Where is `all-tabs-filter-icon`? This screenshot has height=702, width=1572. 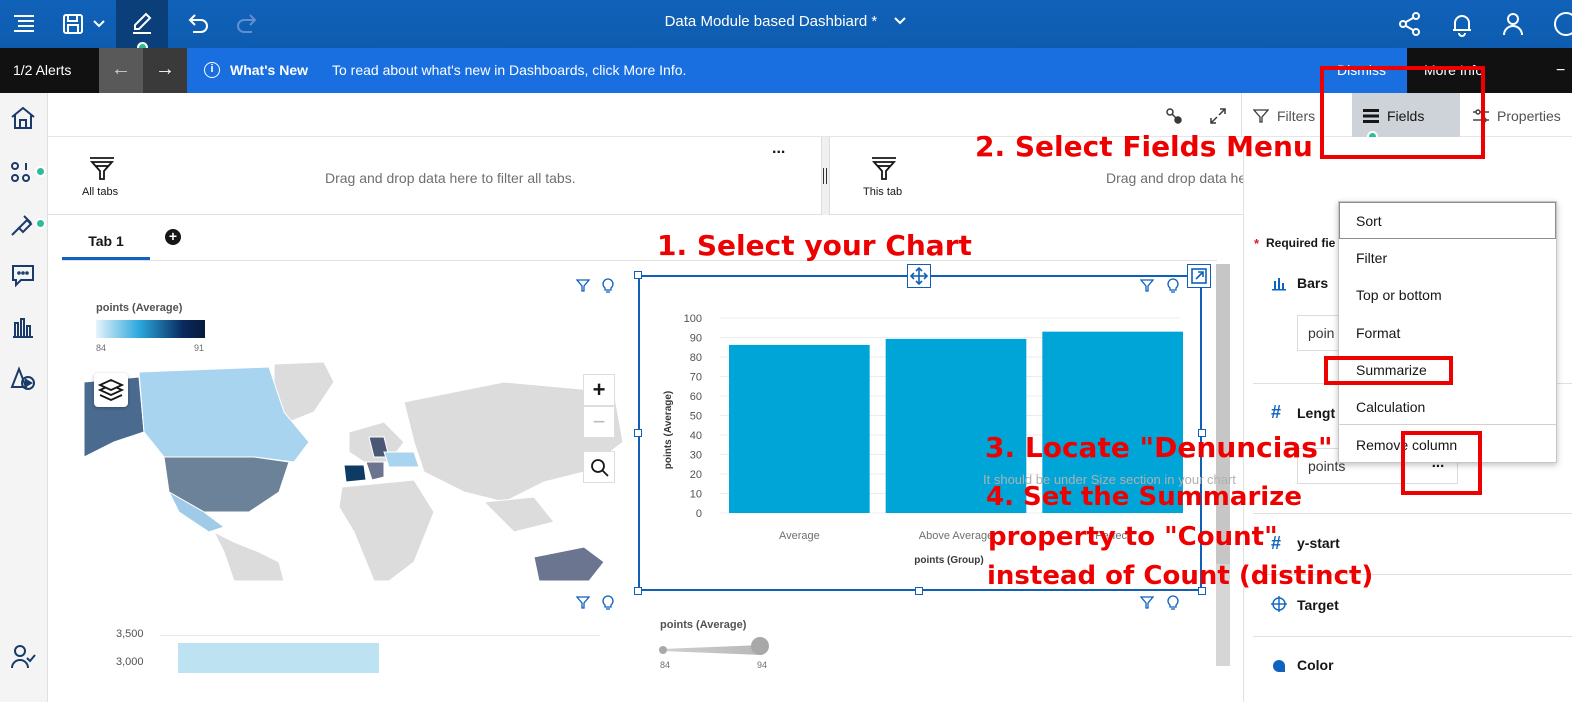 all-tabs-filter-icon is located at coordinates (102, 170).